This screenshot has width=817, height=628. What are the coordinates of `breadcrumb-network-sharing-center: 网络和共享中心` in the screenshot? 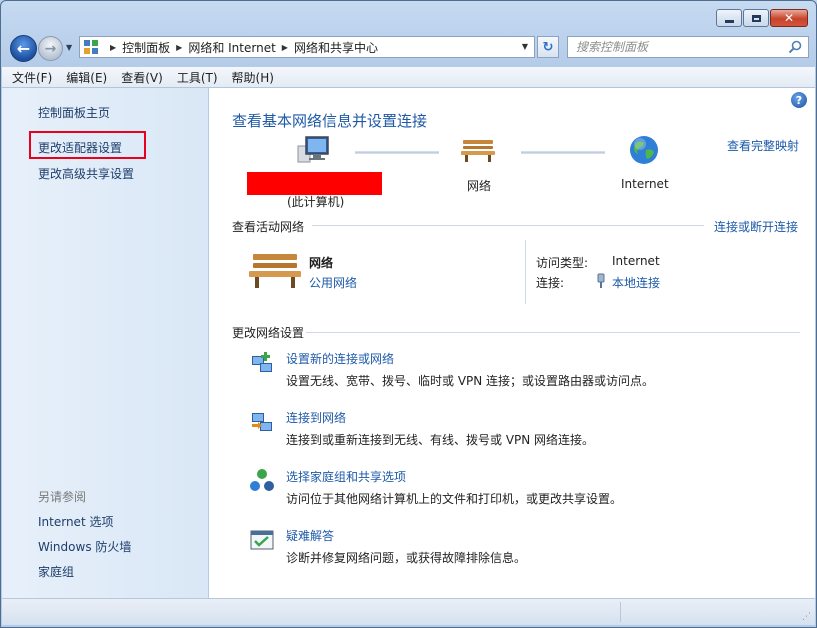 It's located at (336, 47).